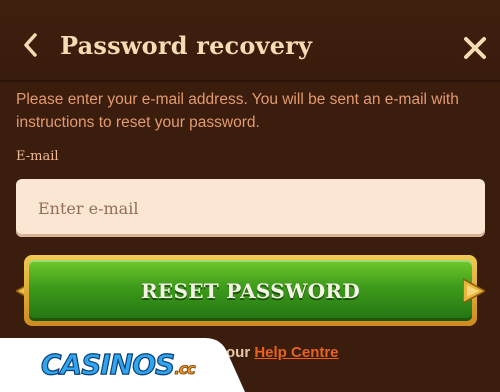 The image size is (500, 392). Describe the element at coordinates (107, 364) in the screenshot. I see `watermark-text: CASINOS` at that location.